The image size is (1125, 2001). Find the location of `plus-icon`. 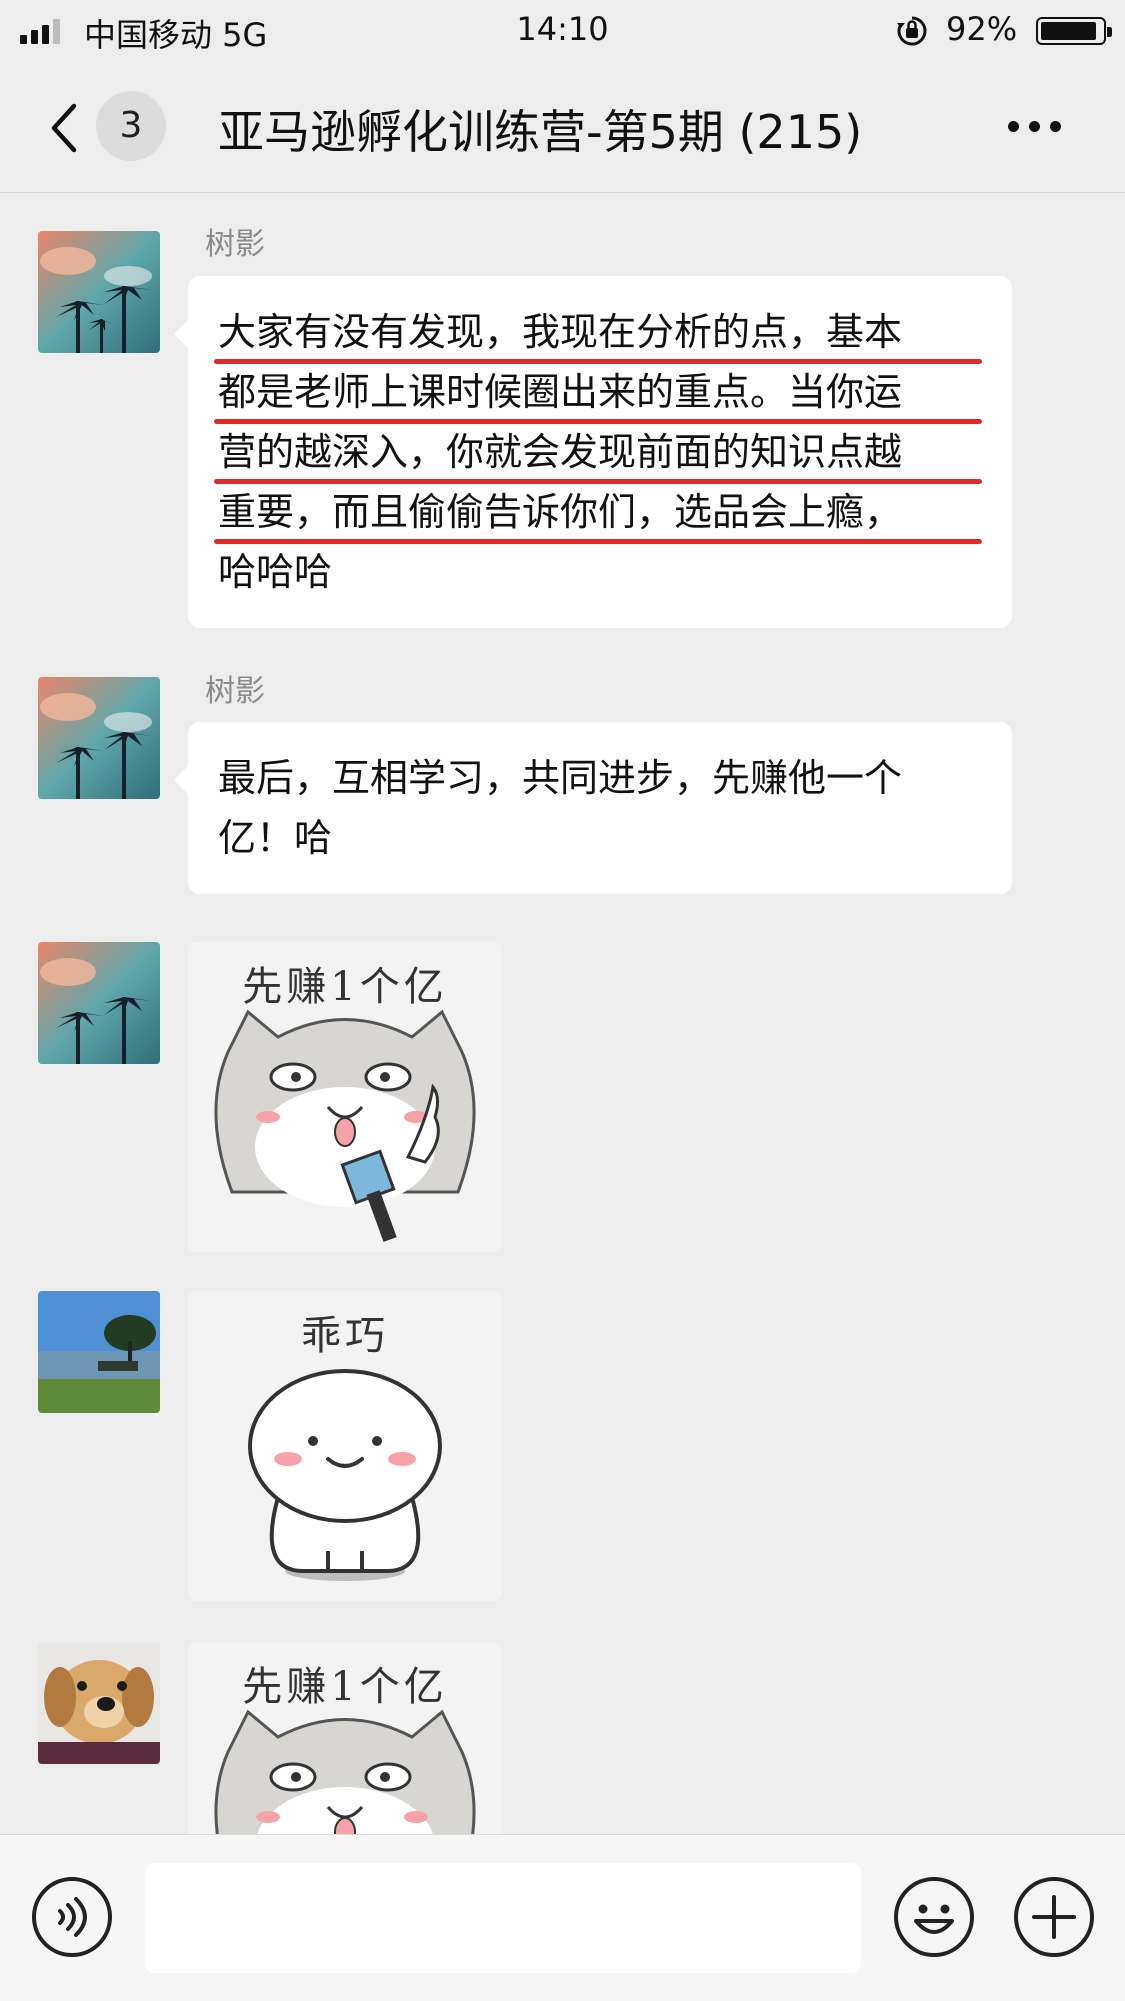

plus-icon is located at coordinates (1054, 1917).